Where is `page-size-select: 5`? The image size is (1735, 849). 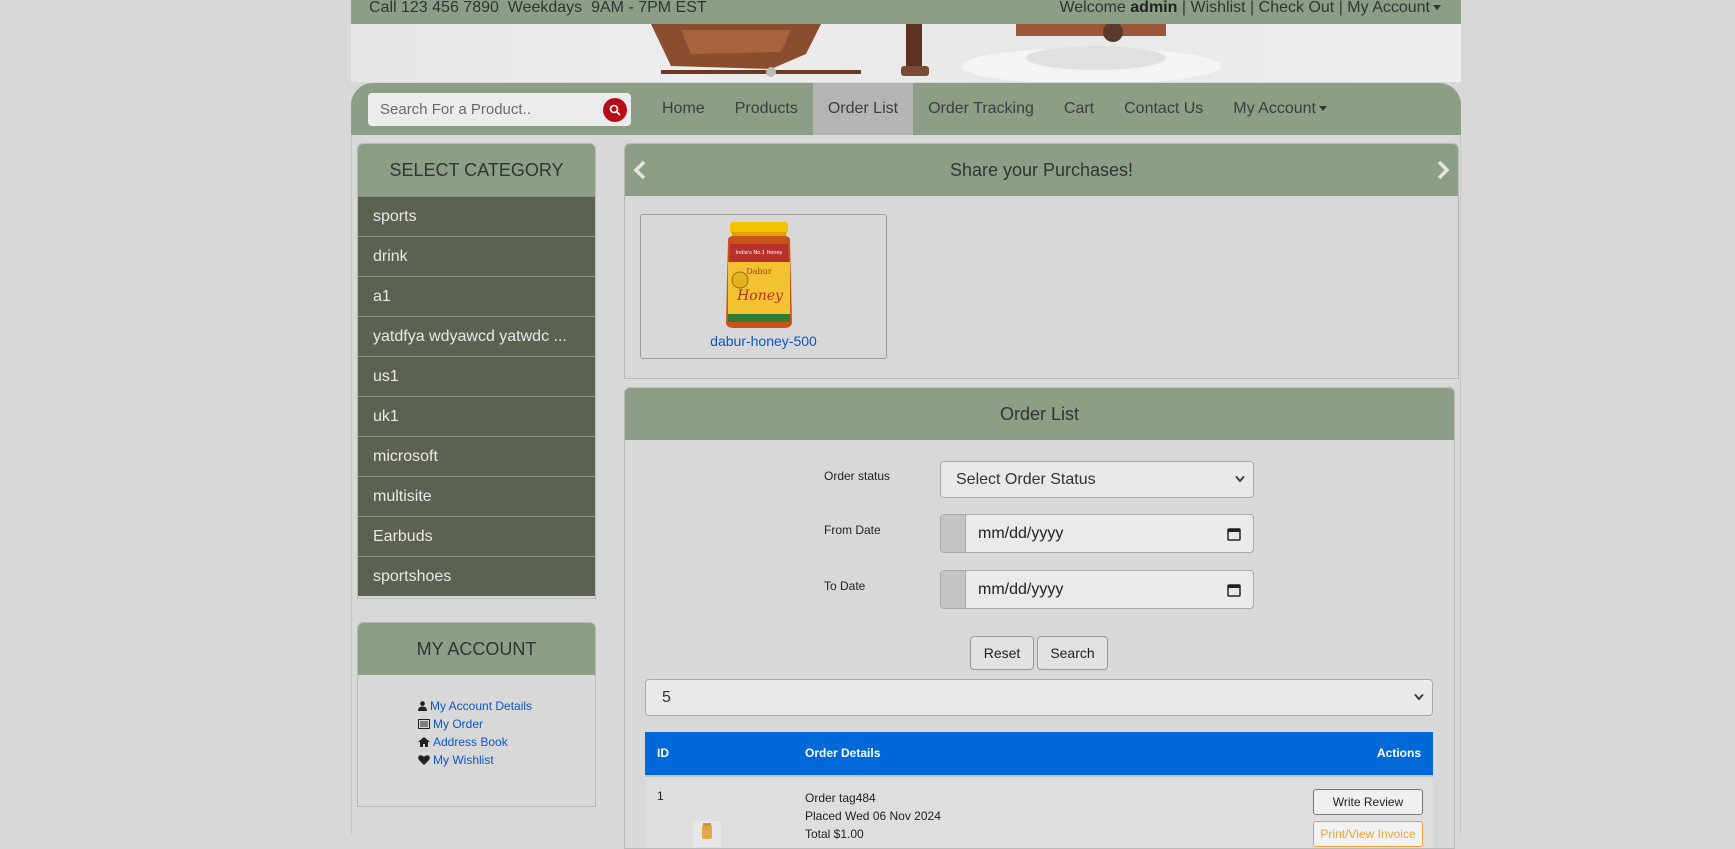
page-size-select: 5 is located at coordinates (1039, 697).